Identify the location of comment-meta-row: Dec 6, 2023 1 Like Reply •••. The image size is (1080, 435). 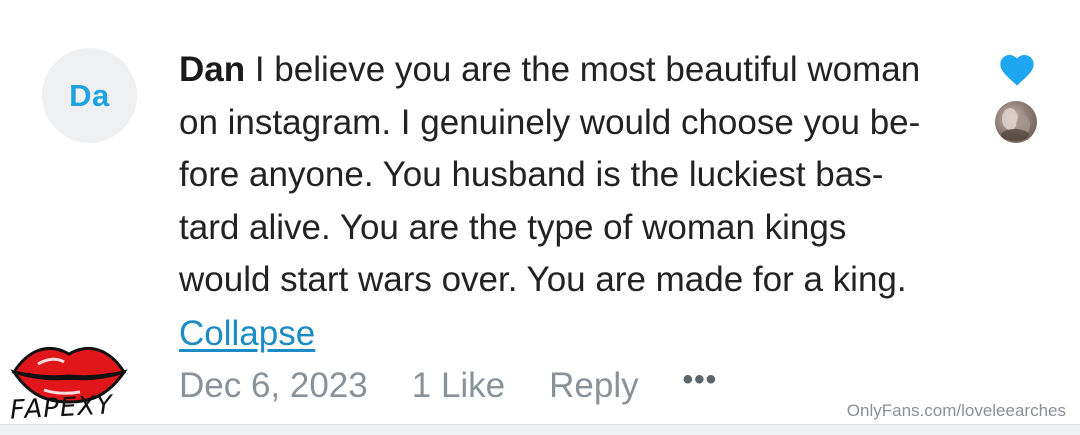
(448, 386).